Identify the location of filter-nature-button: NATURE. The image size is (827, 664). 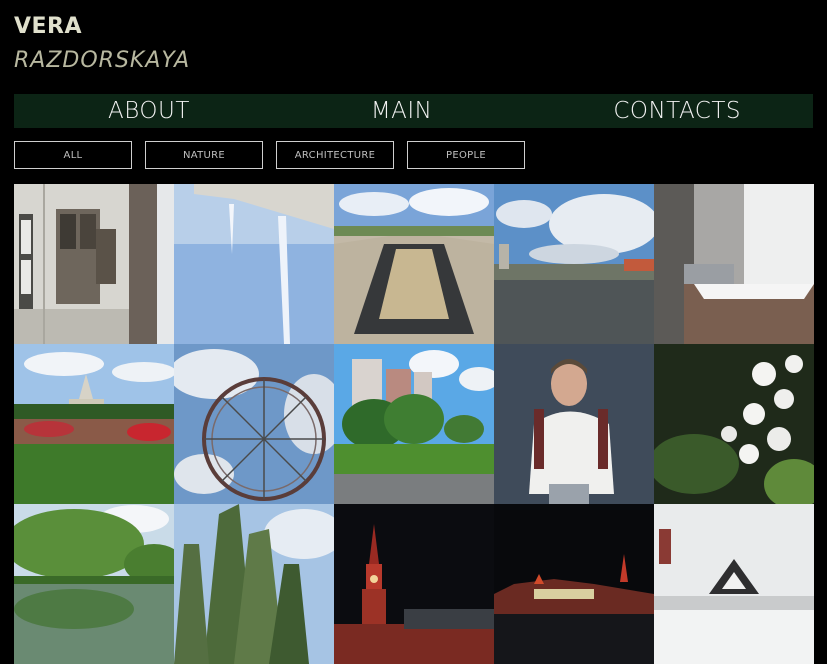
(204, 155).